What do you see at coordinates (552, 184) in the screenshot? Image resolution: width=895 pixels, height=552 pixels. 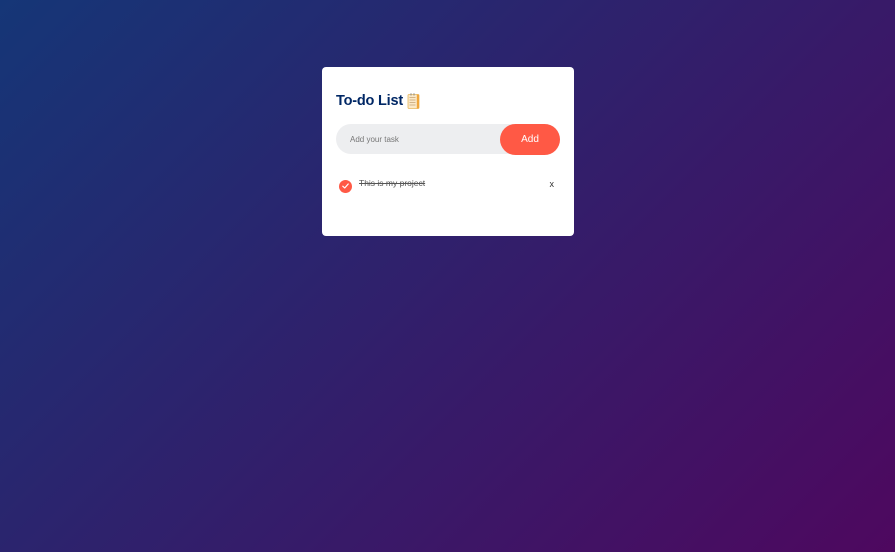 I see `delete-task-button: x` at bounding box center [552, 184].